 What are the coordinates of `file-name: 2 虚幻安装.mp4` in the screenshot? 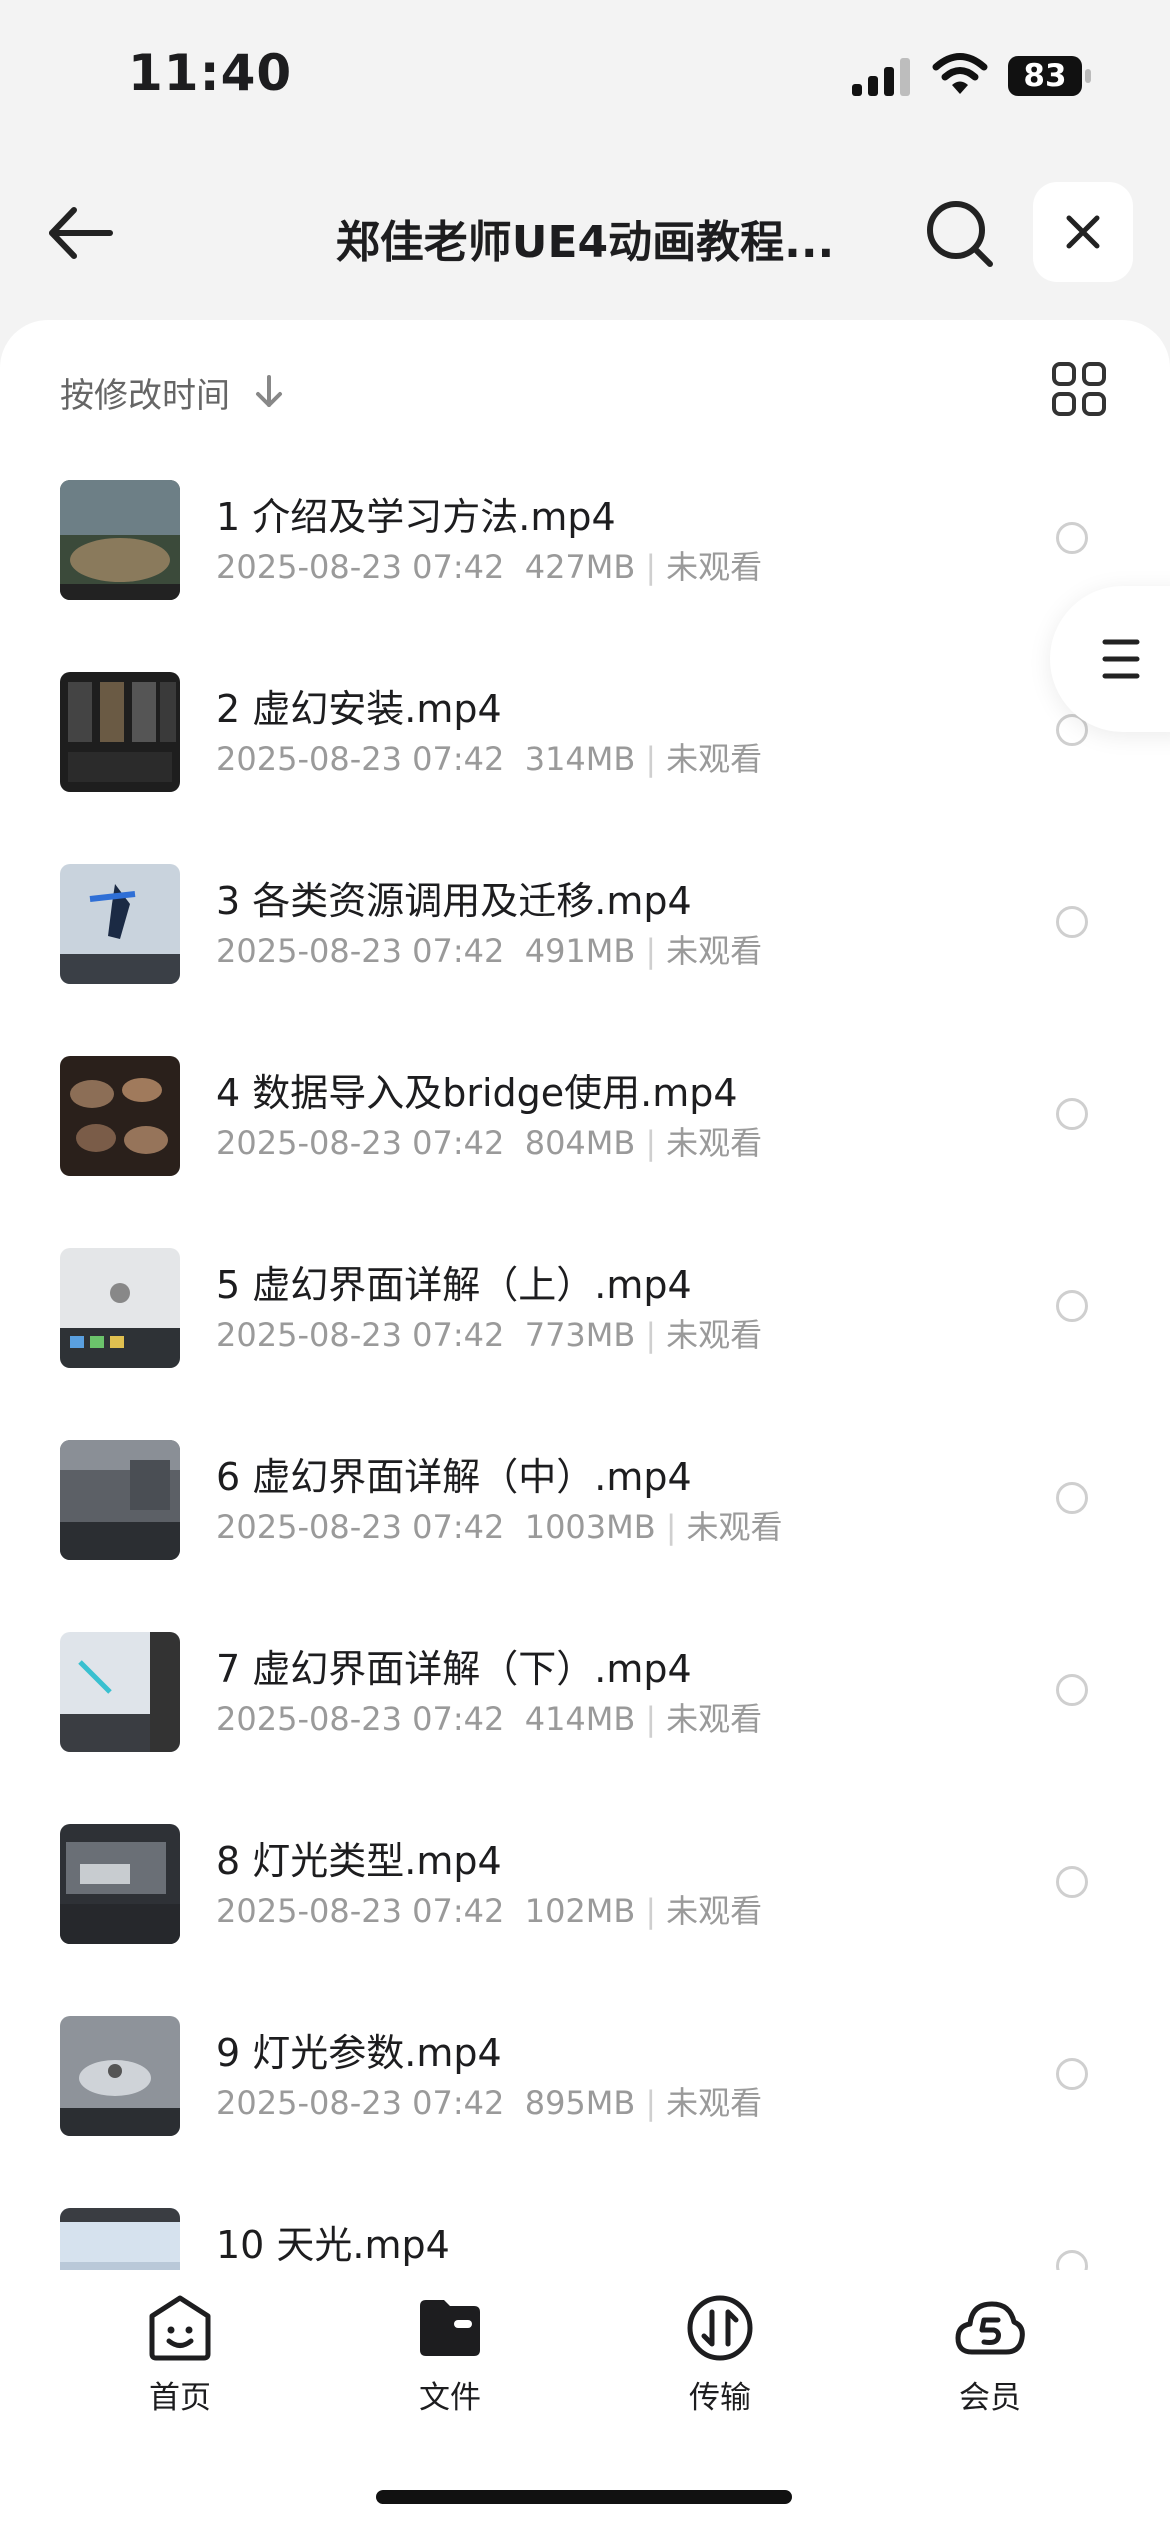 It's located at (359, 709).